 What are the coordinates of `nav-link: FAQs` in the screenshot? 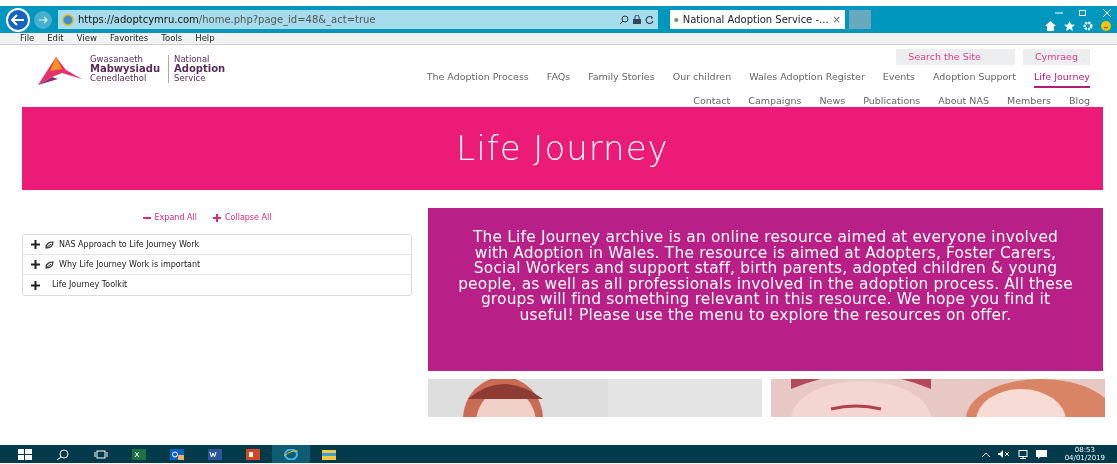 It's located at (558, 79).